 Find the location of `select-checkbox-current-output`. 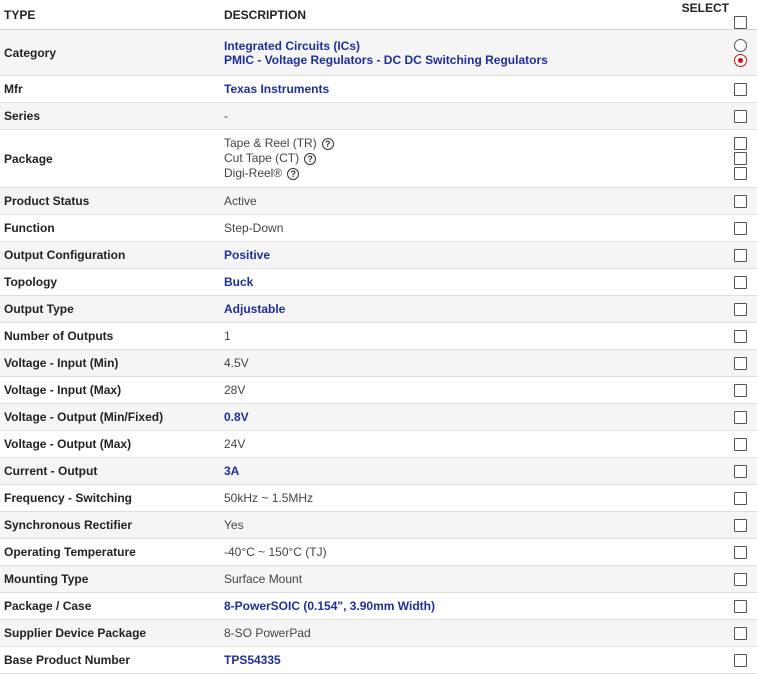

select-checkbox-current-output is located at coordinates (740, 472).